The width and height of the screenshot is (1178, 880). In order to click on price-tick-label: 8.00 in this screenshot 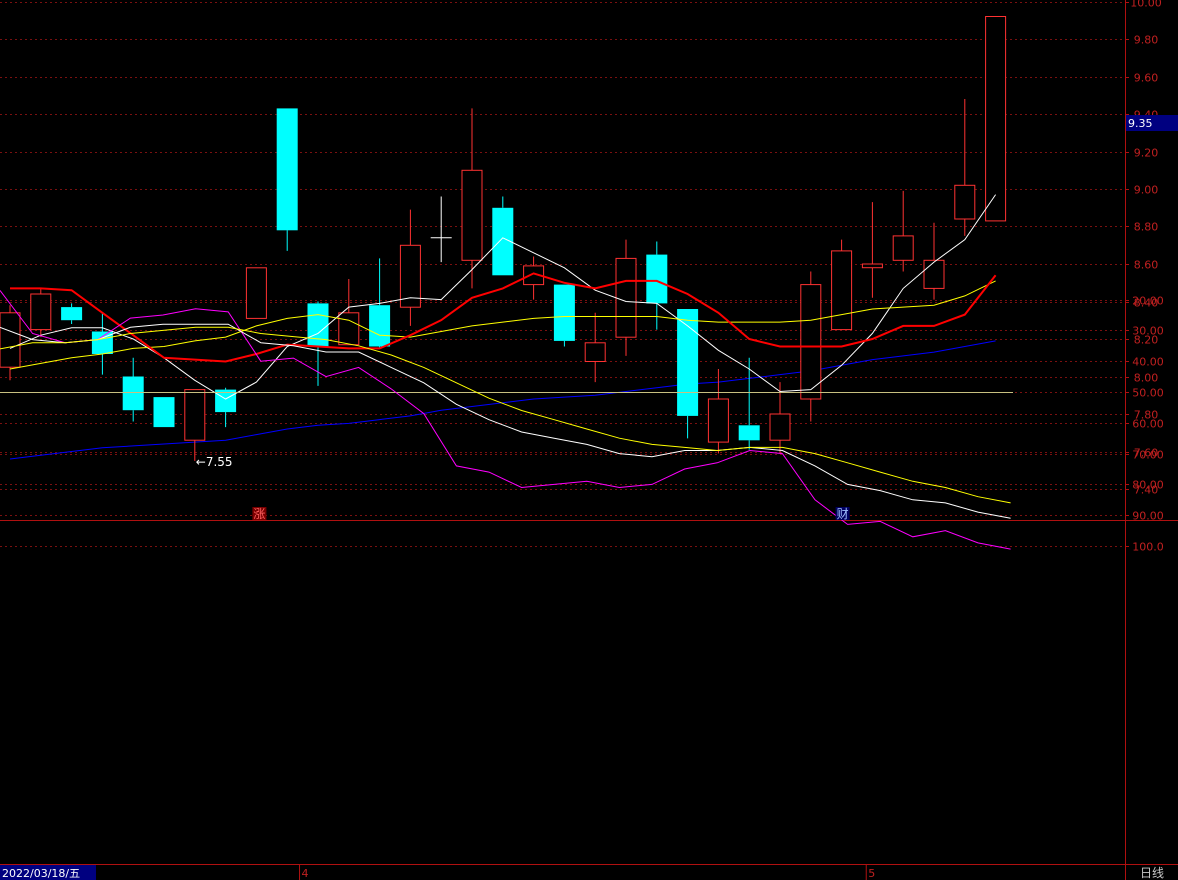, I will do `click(1146, 378)`.